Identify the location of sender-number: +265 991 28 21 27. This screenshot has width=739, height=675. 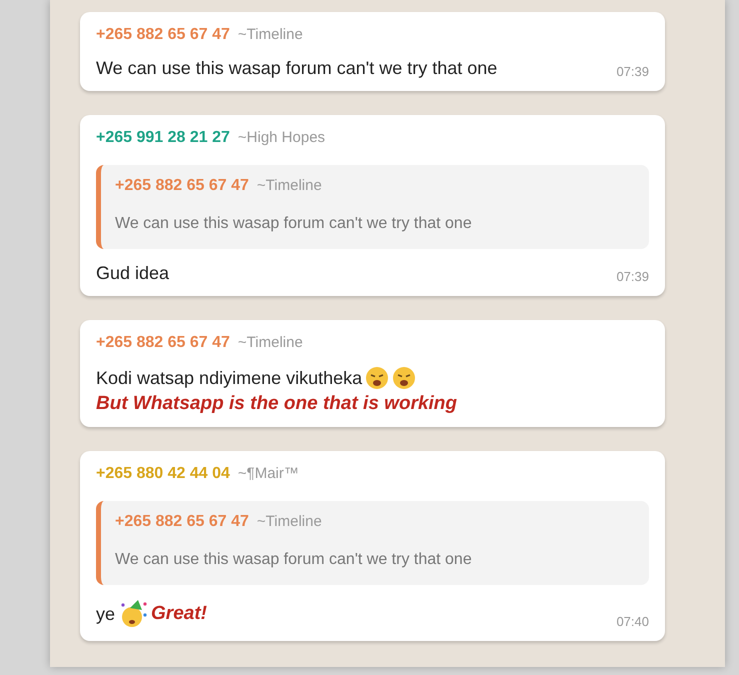
(163, 138).